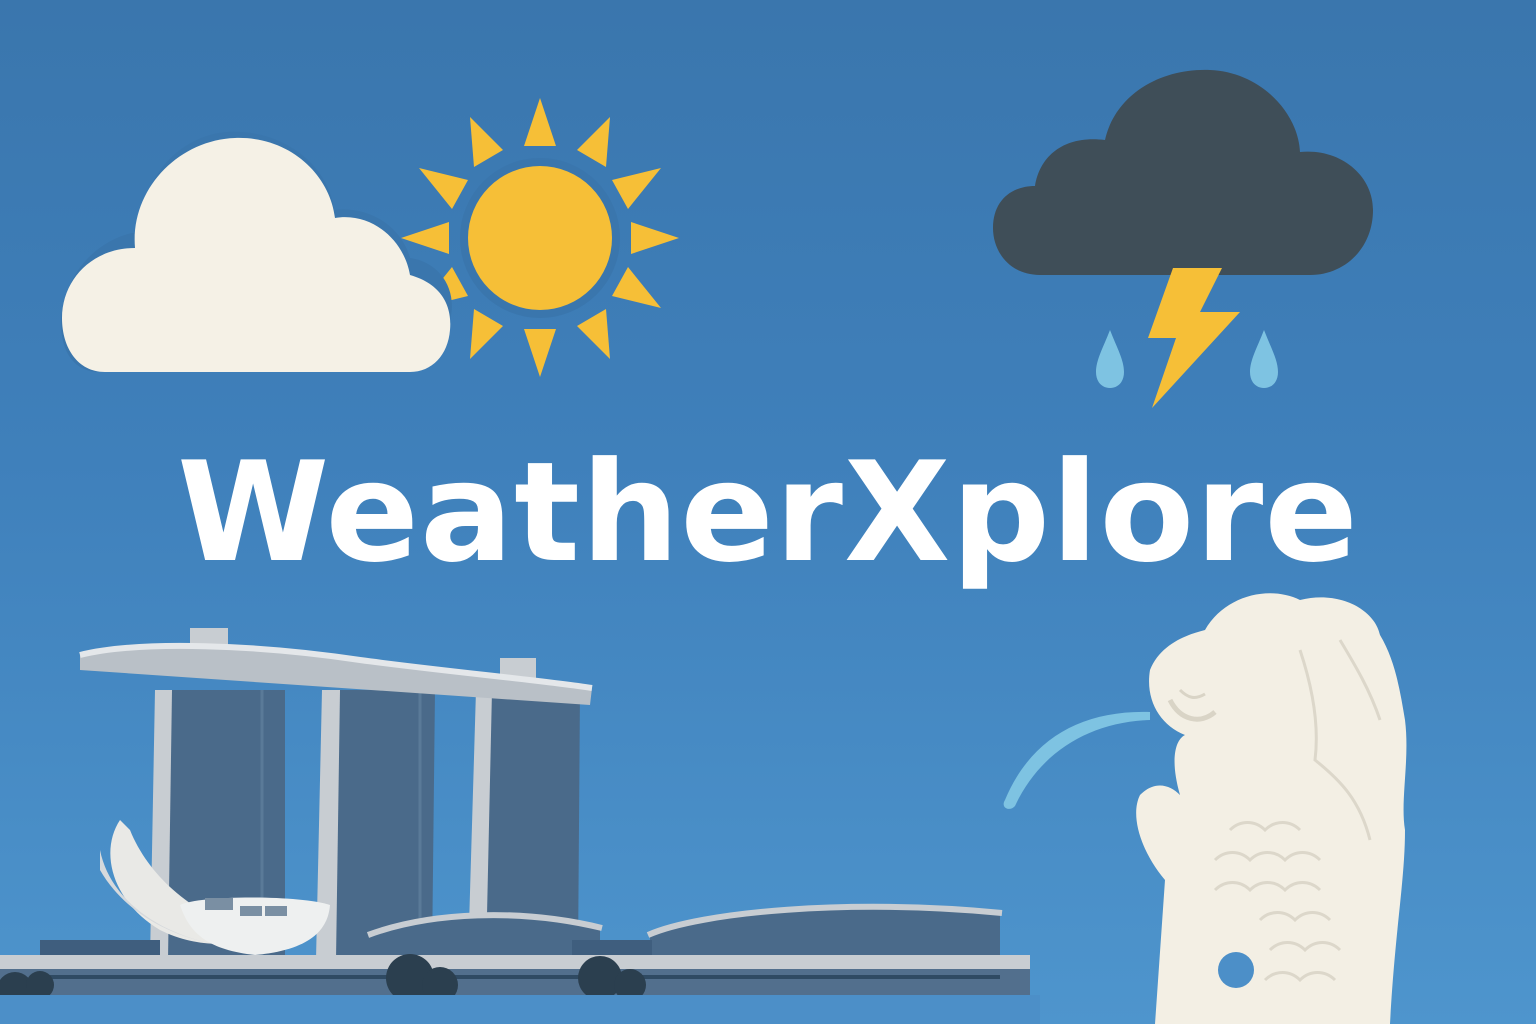 This screenshot has height=1024, width=1536. I want to click on merlion-illustration, so click(1205, 808).